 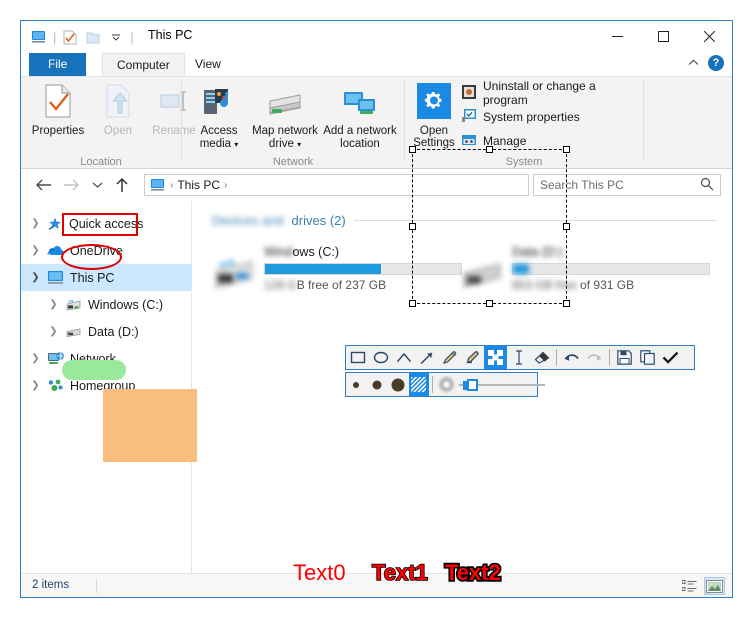 What do you see at coordinates (337, 271) in the screenshot?
I see `drive-item-windows-c: Windows (C:) 128 GB free of 237 GB` at bounding box center [337, 271].